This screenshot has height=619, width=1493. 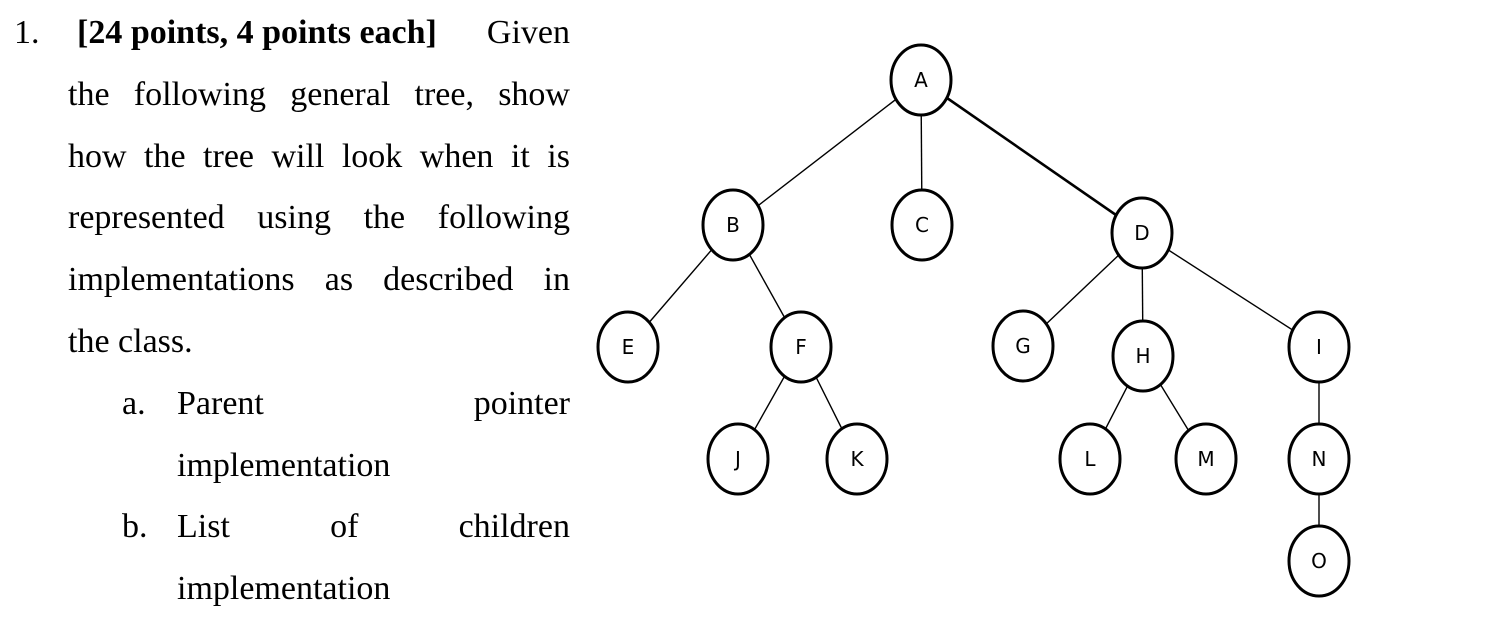 I want to click on node-label: J, so click(x=737, y=459).